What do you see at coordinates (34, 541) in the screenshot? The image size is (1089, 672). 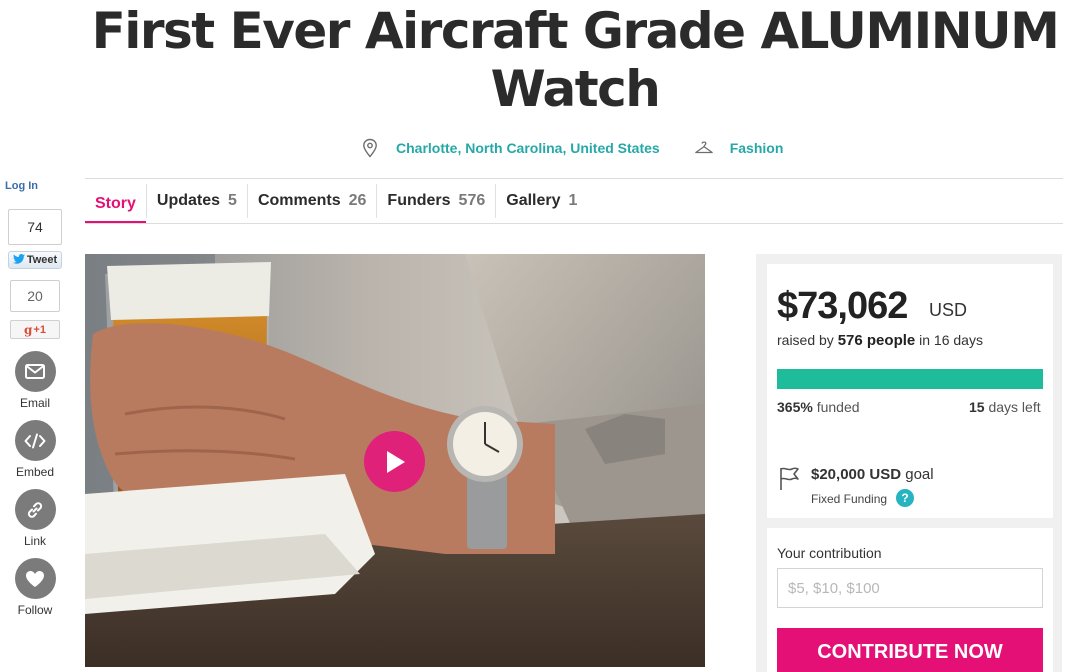 I see `share-label: Link` at bounding box center [34, 541].